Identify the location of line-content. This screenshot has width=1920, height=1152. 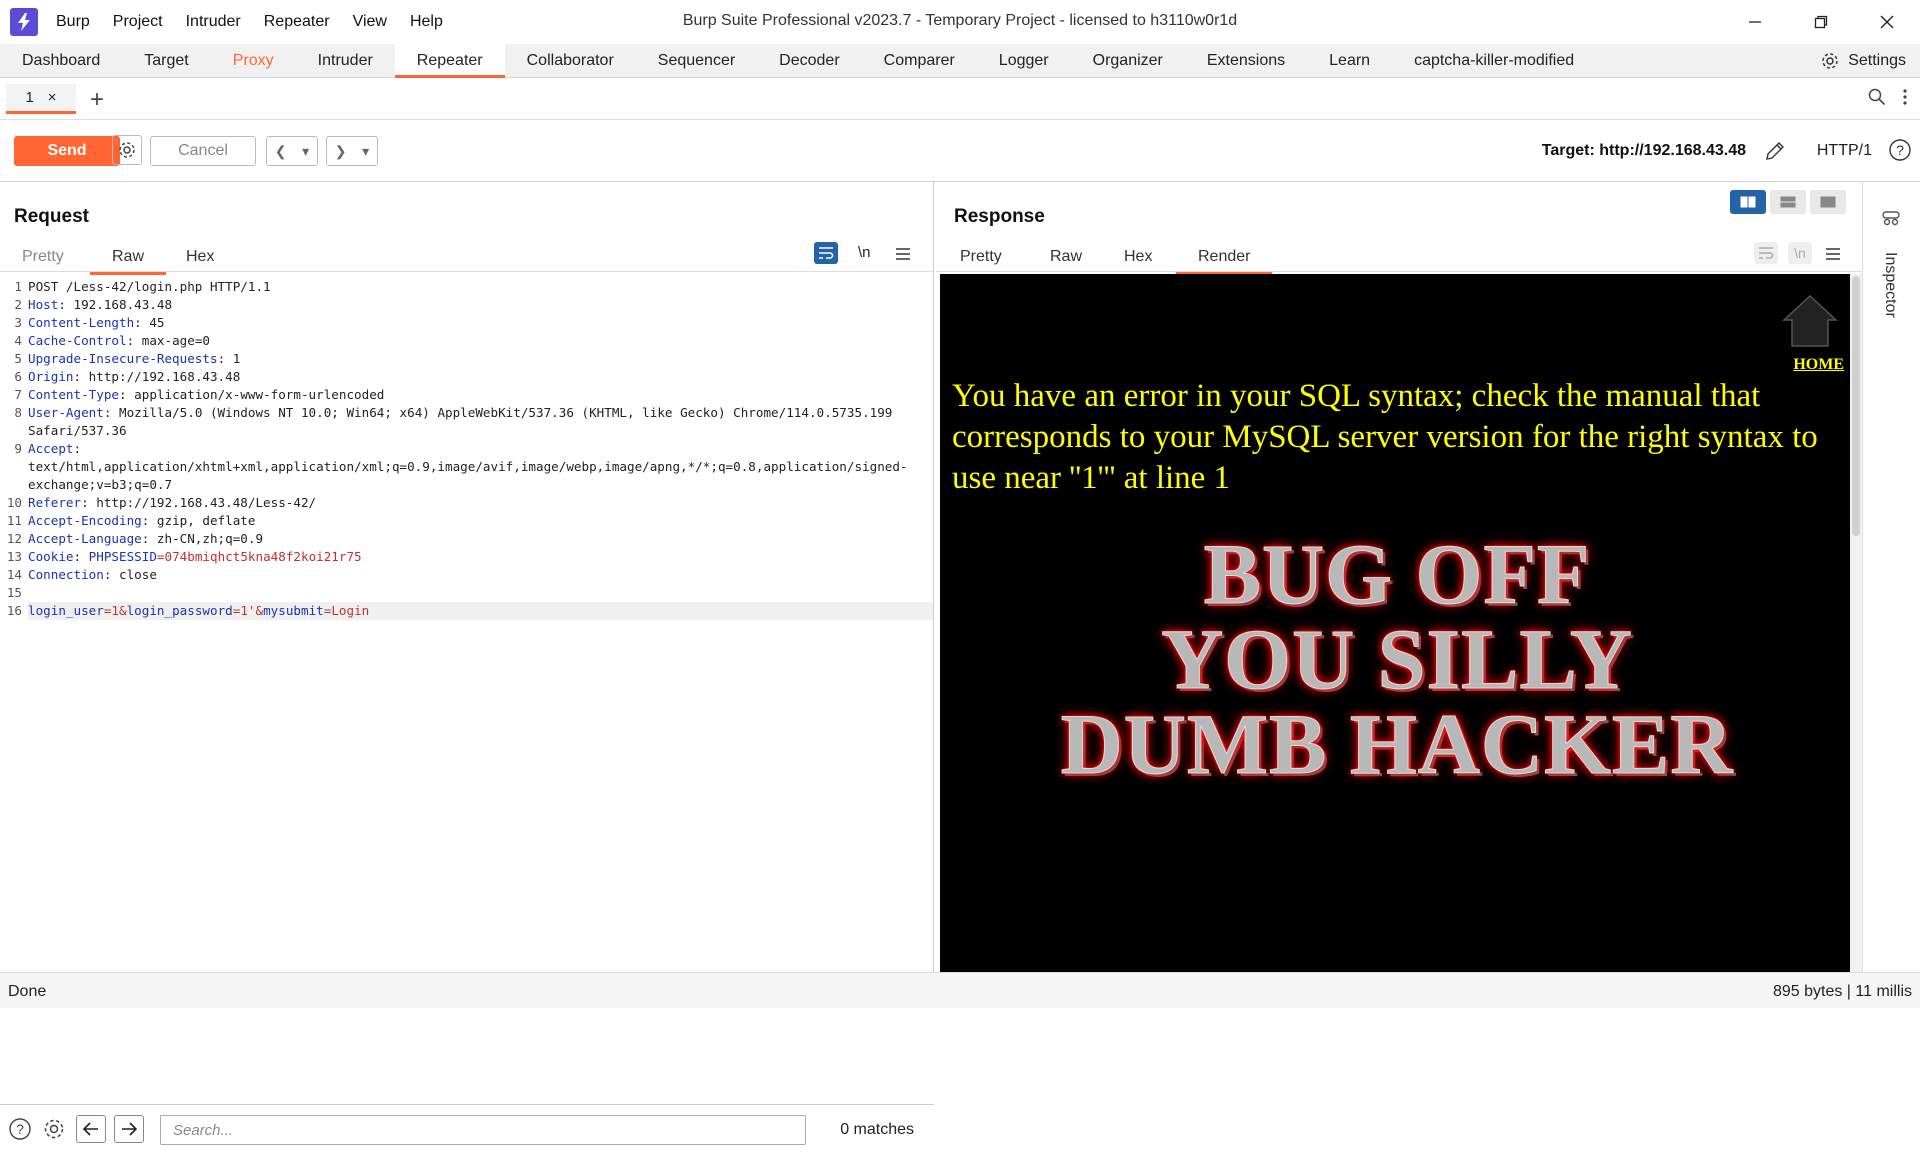
(480, 593).